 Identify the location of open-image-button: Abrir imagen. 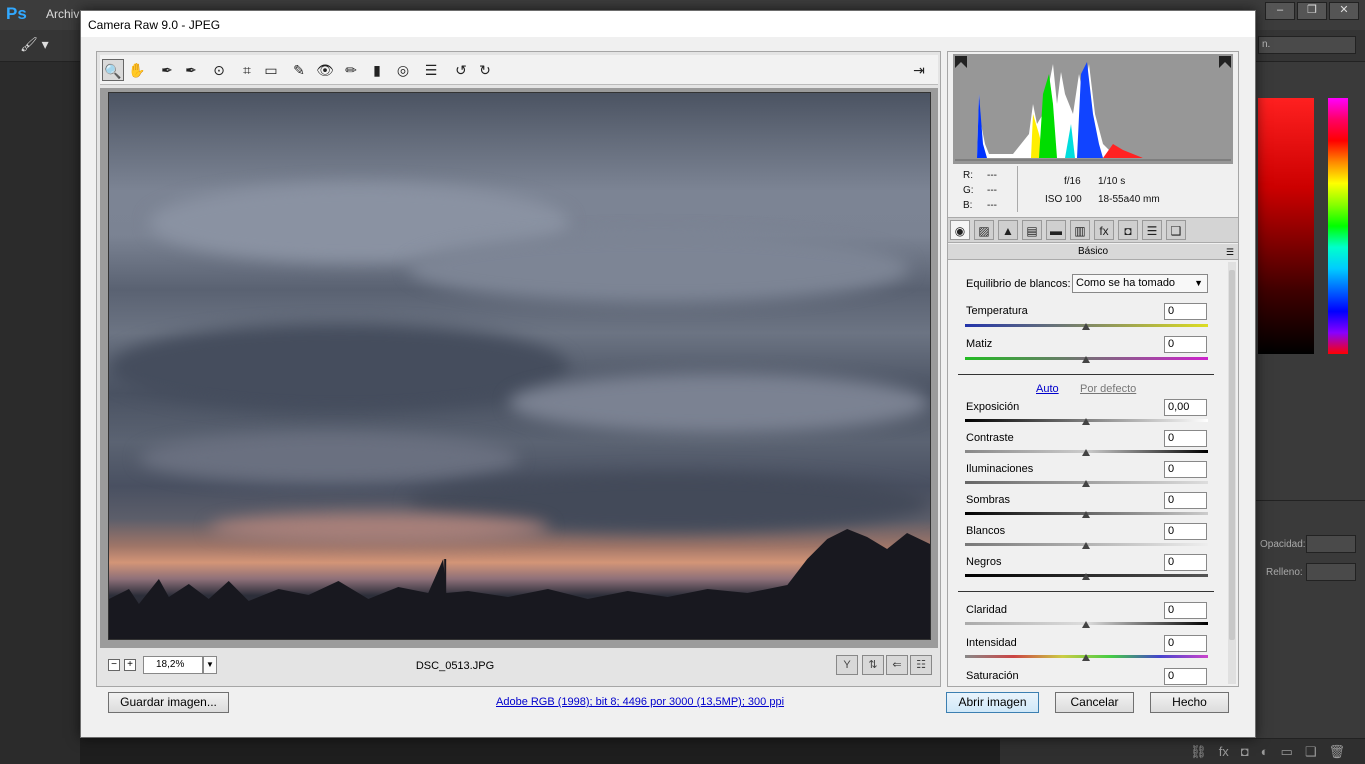
(992, 702).